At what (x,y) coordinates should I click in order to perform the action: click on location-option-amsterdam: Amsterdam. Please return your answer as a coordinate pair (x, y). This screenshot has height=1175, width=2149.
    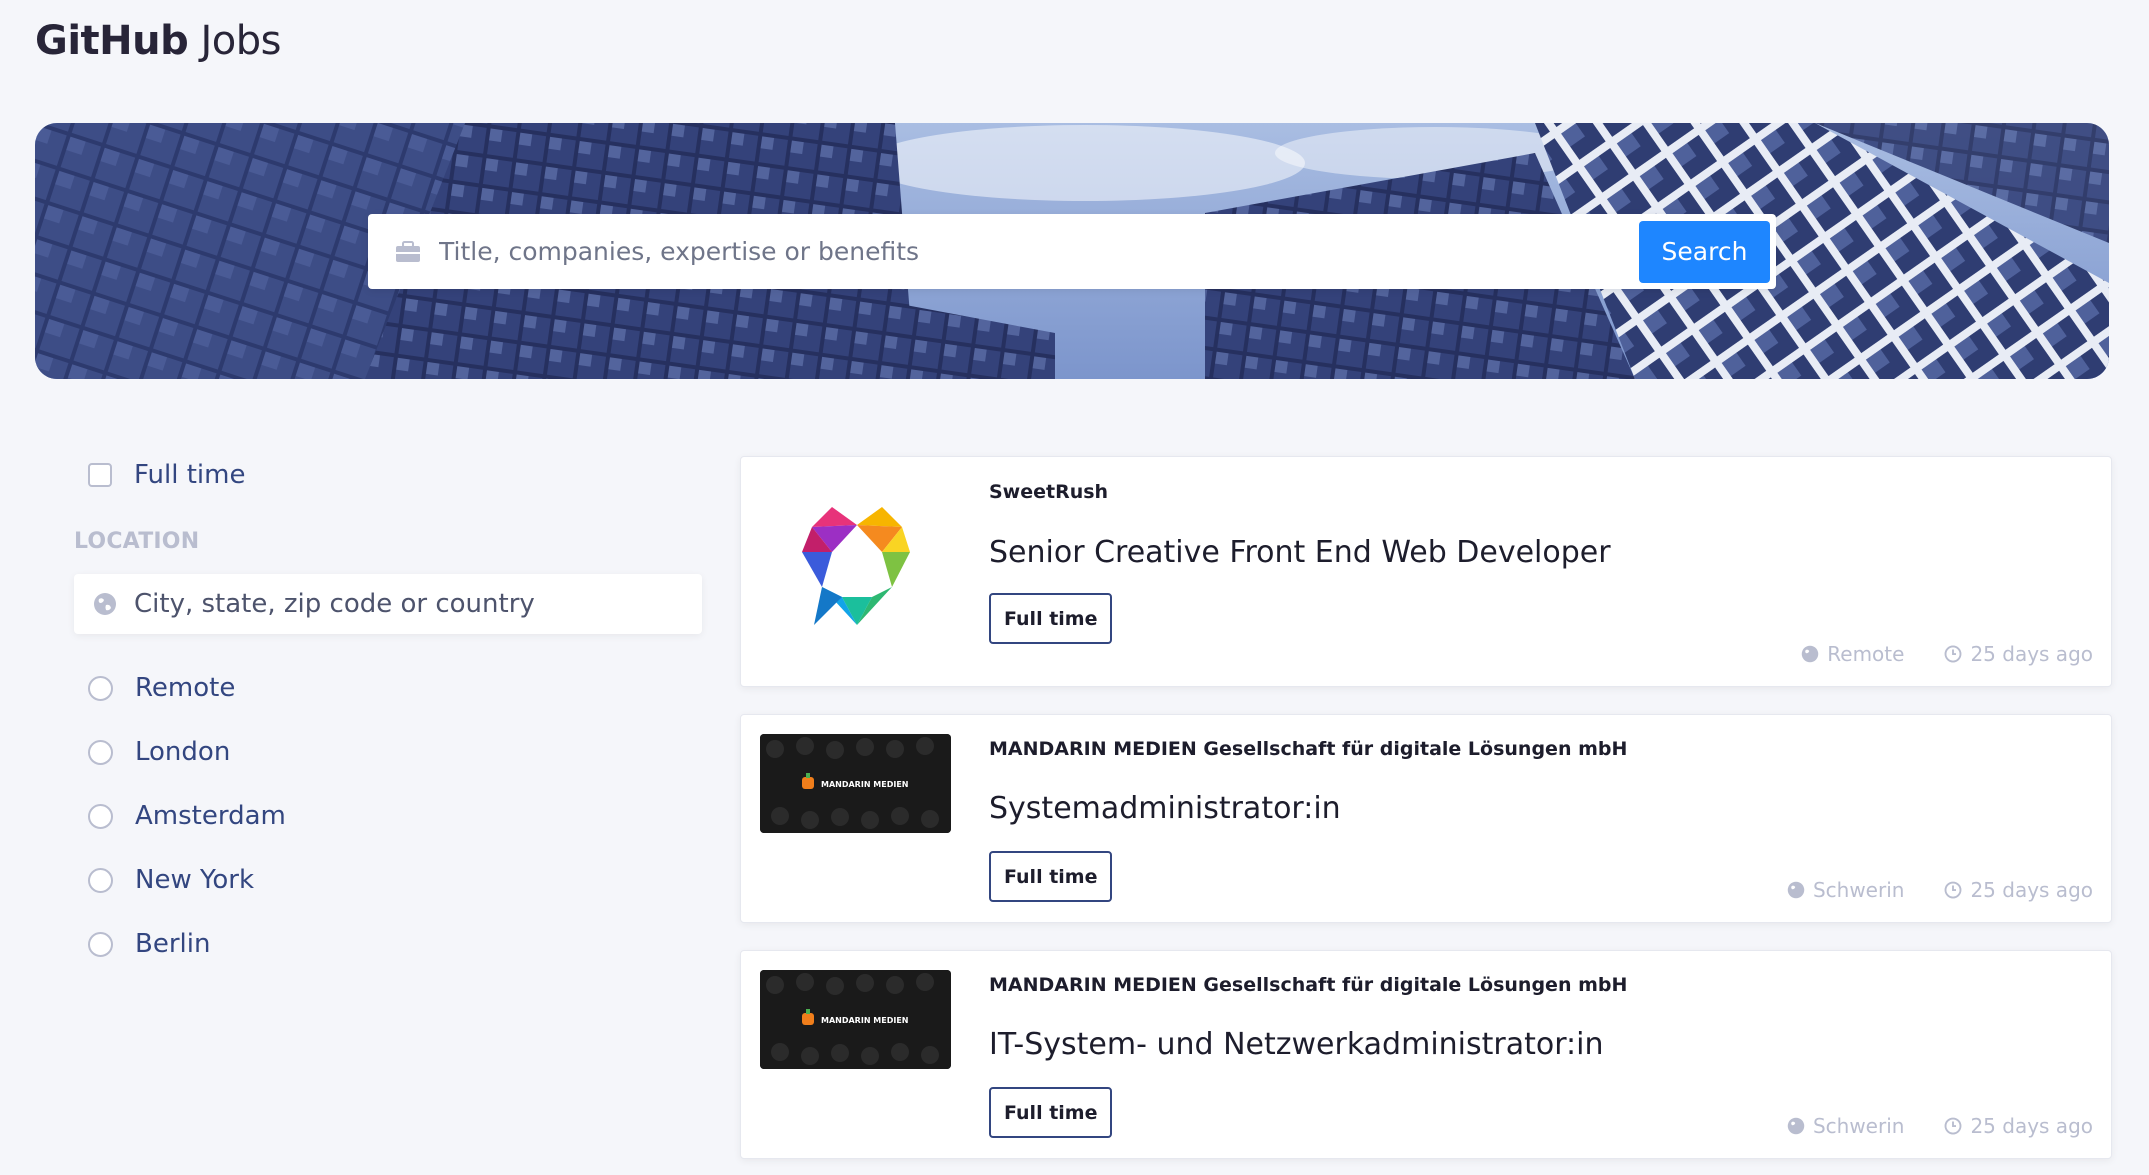
    Looking at the image, I should click on (388, 816).